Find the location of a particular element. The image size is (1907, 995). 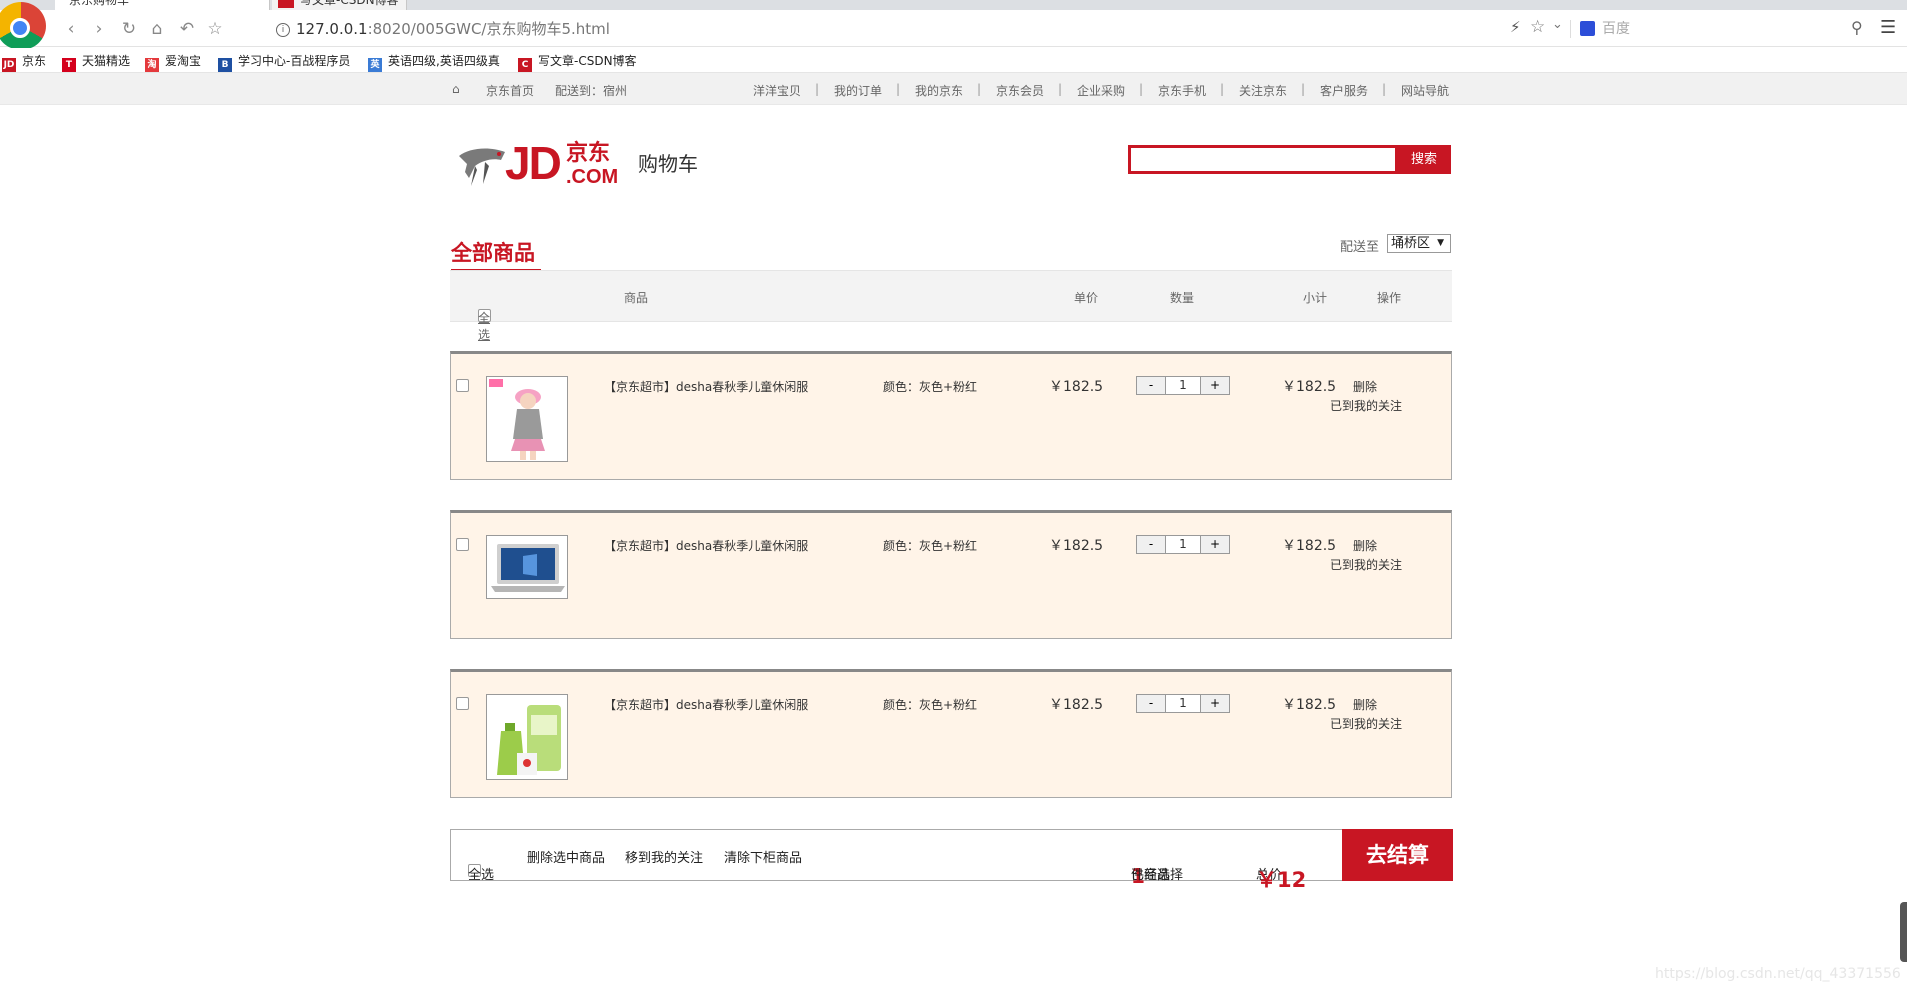

jd-icon: JD is located at coordinates (9, 65).